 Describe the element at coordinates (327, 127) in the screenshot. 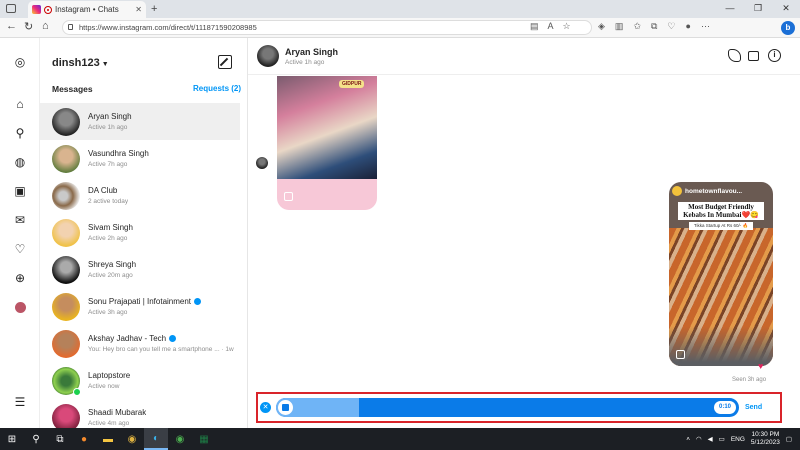

I see `reel-thumbnail` at that location.